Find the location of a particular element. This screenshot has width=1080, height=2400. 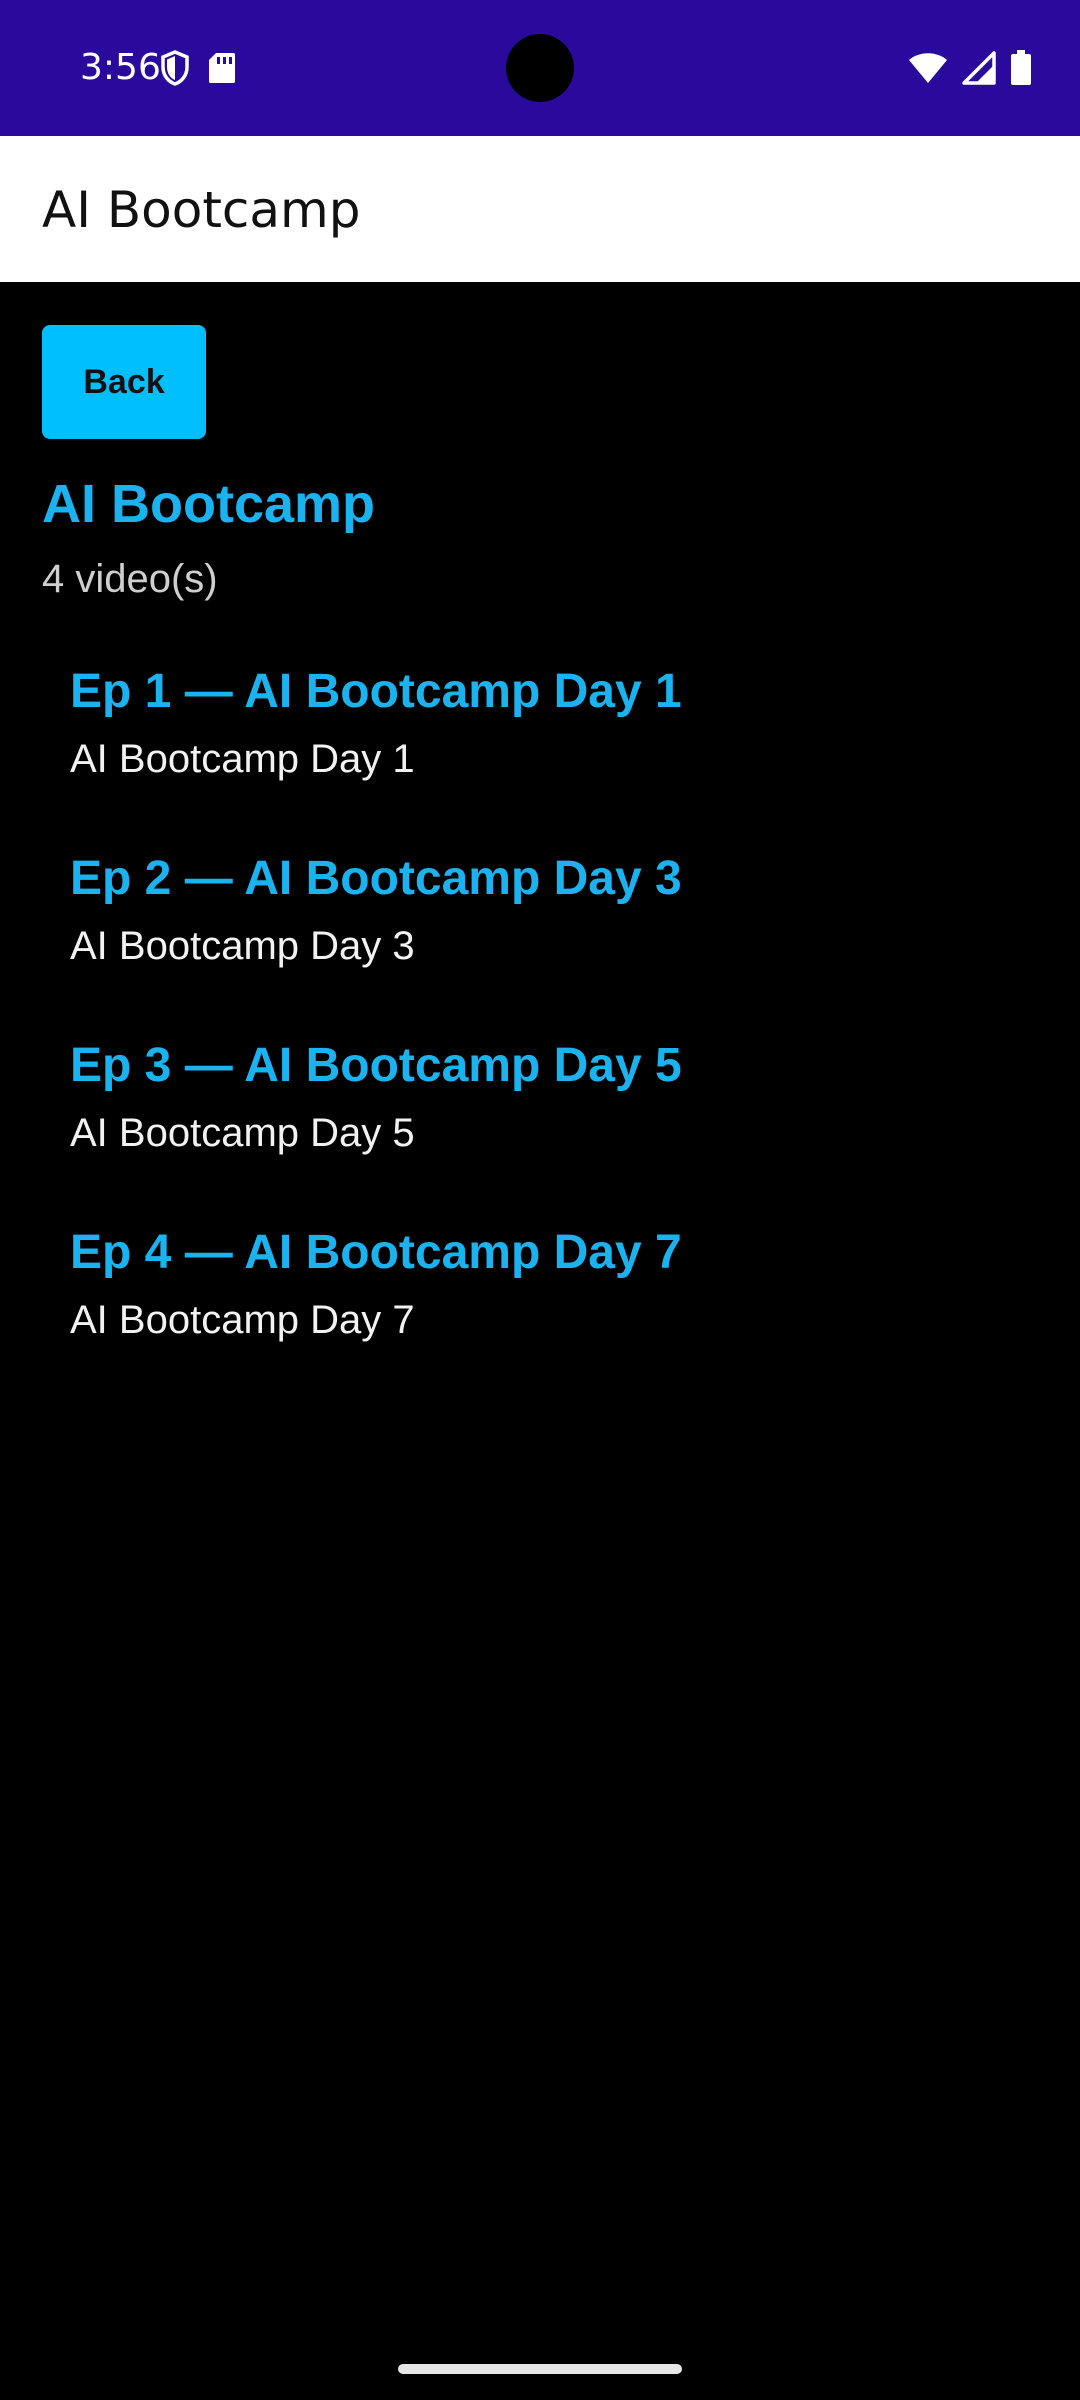

sd-card-icon is located at coordinates (222, 70).